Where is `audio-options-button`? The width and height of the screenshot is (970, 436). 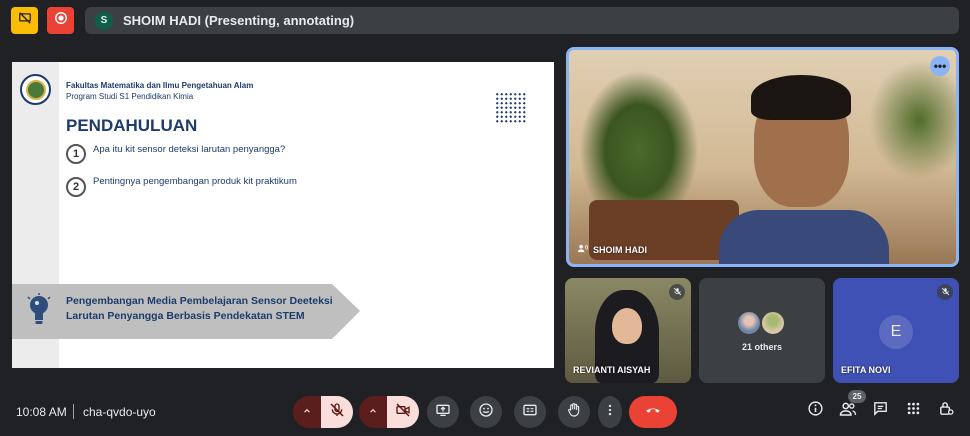 audio-options-button is located at coordinates (307, 412).